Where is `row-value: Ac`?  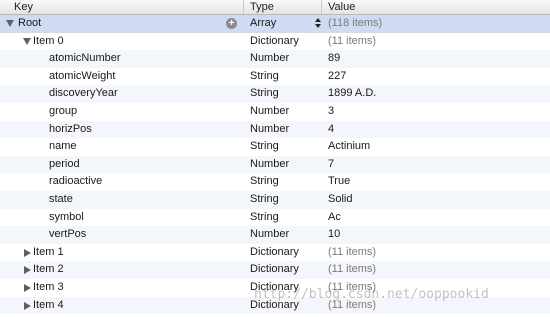
row-value: Ac is located at coordinates (438, 218).